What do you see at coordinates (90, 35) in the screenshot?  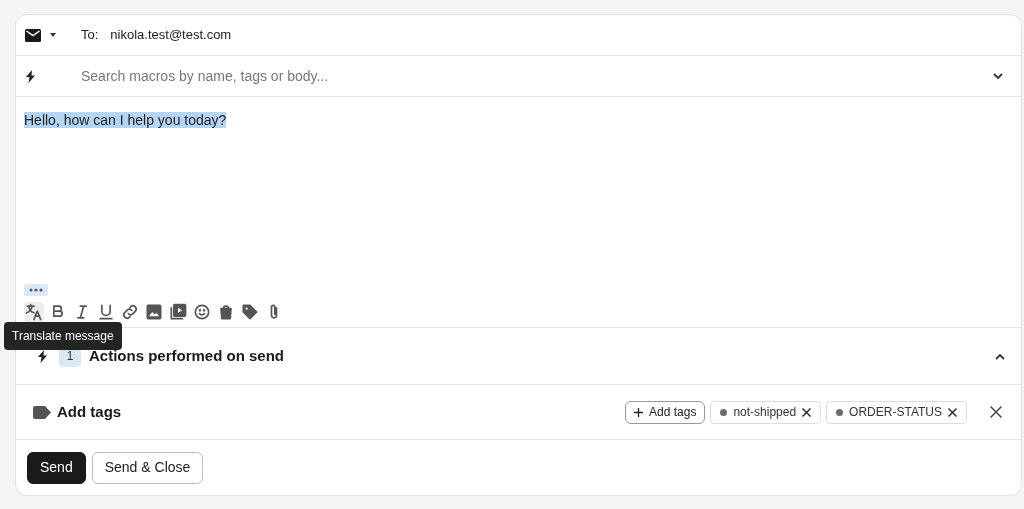 I see `to-label: To:` at bounding box center [90, 35].